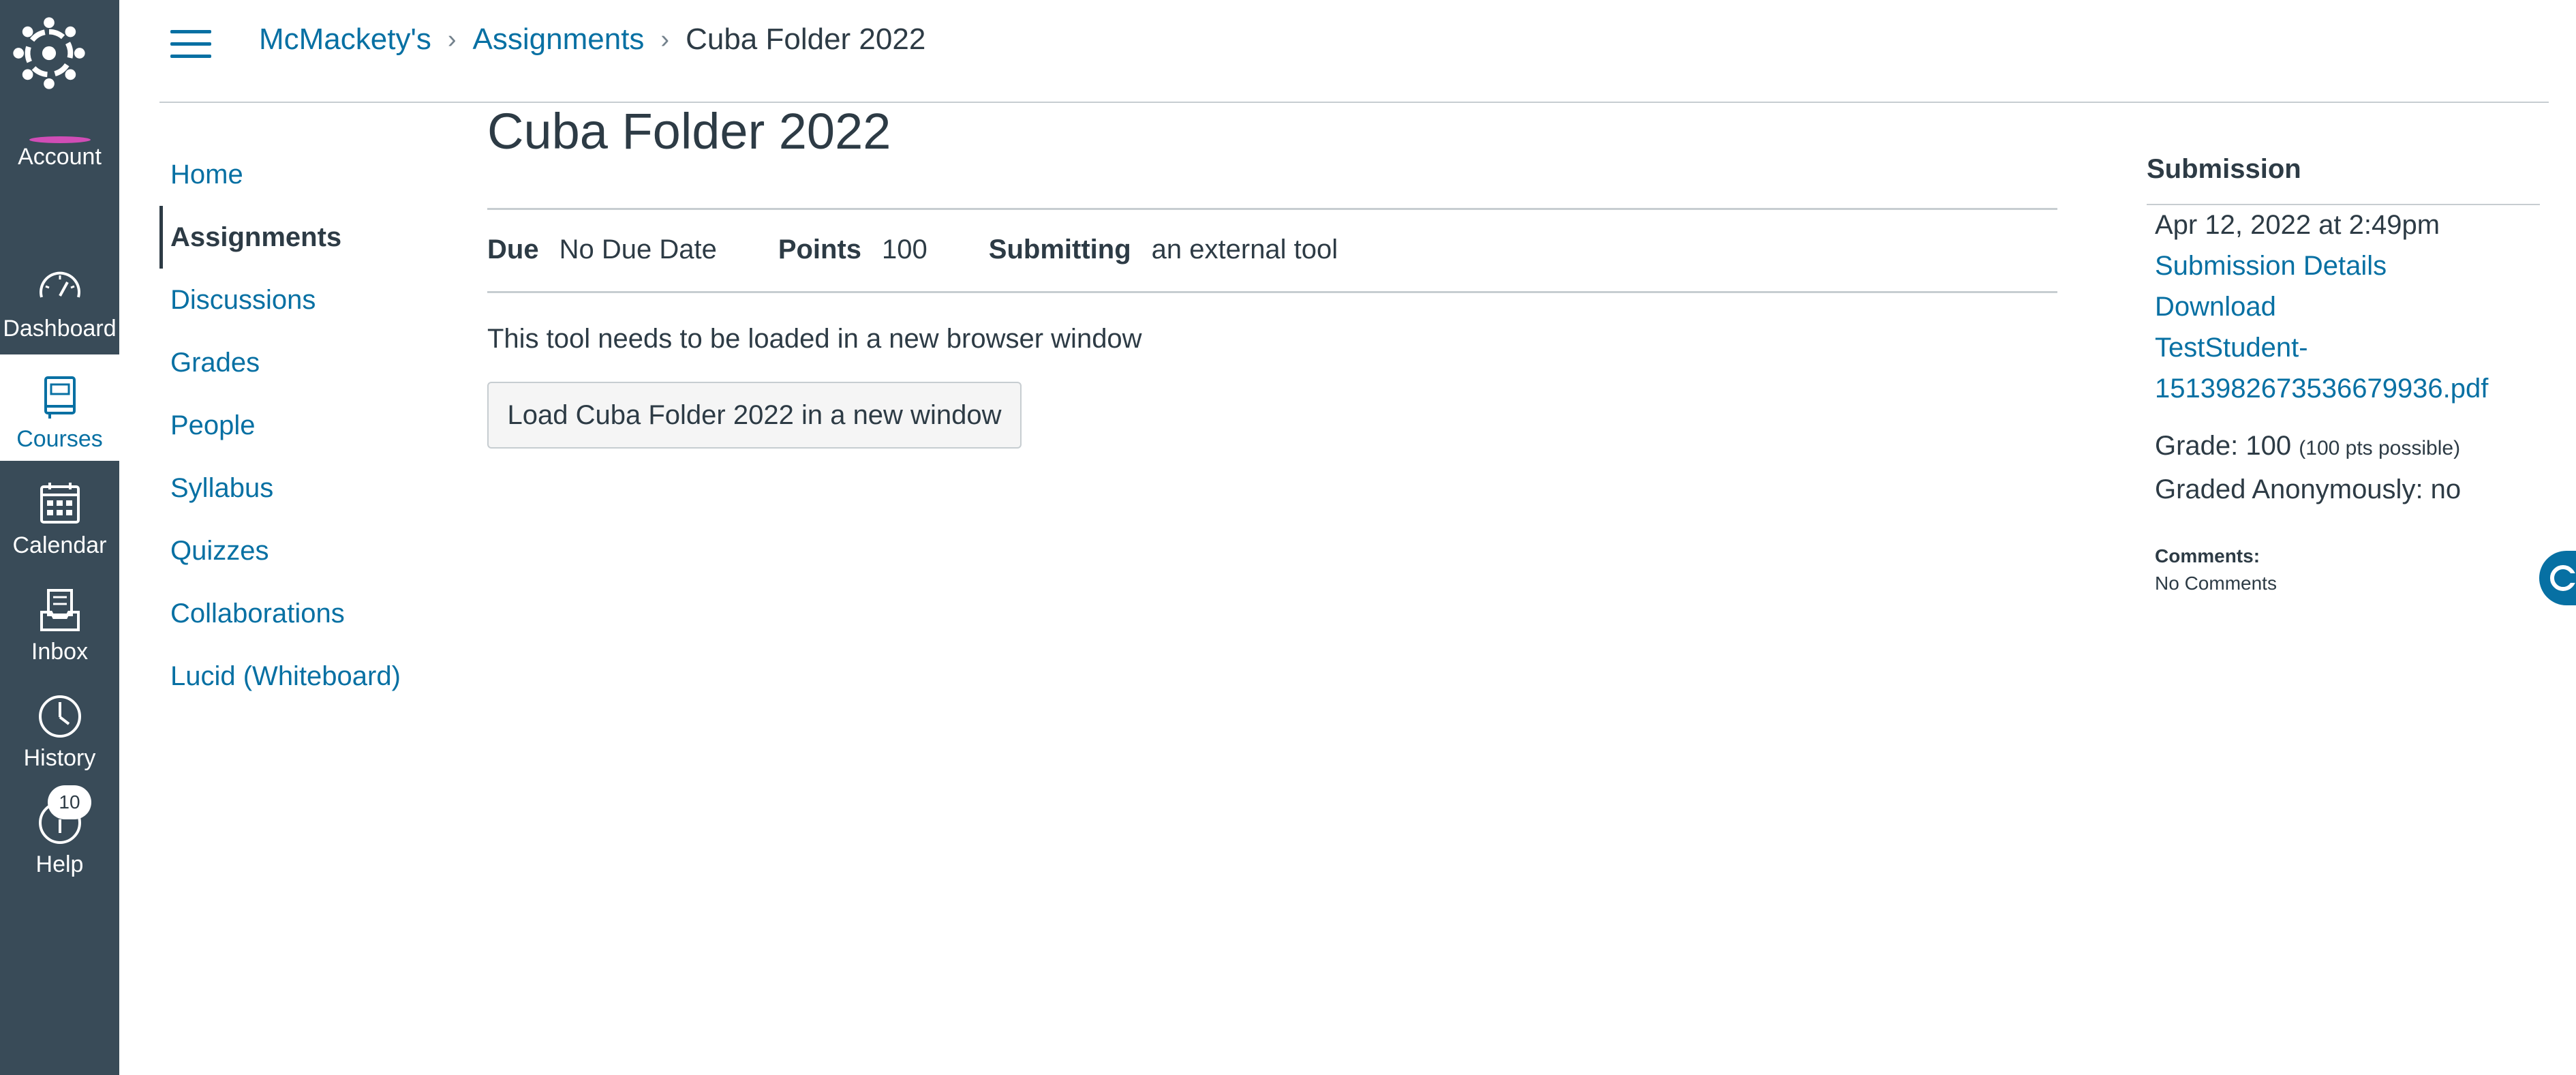 The height and width of the screenshot is (1075, 2576). What do you see at coordinates (309, 363) in the screenshot?
I see `course-nav-grades: Grades` at bounding box center [309, 363].